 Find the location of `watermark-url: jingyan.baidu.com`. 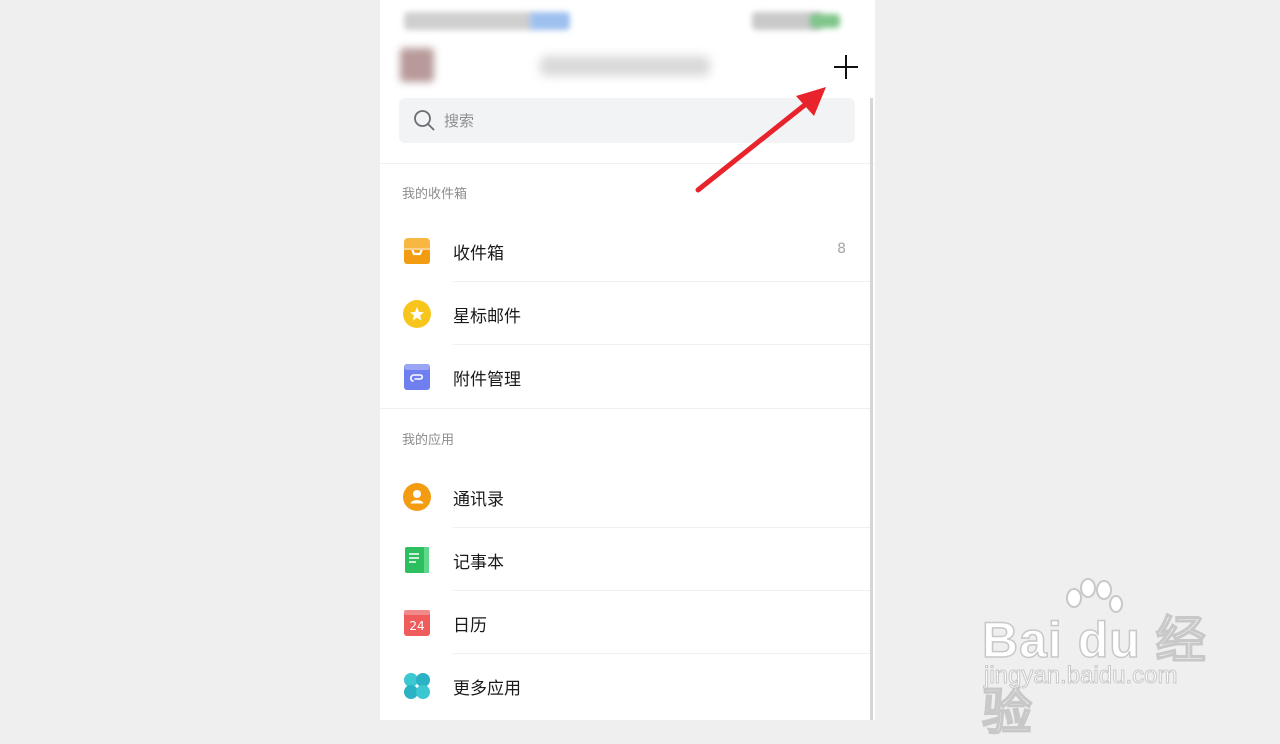

watermark-url: jingyan.baidu.com is located at coordinates (1080, 676).